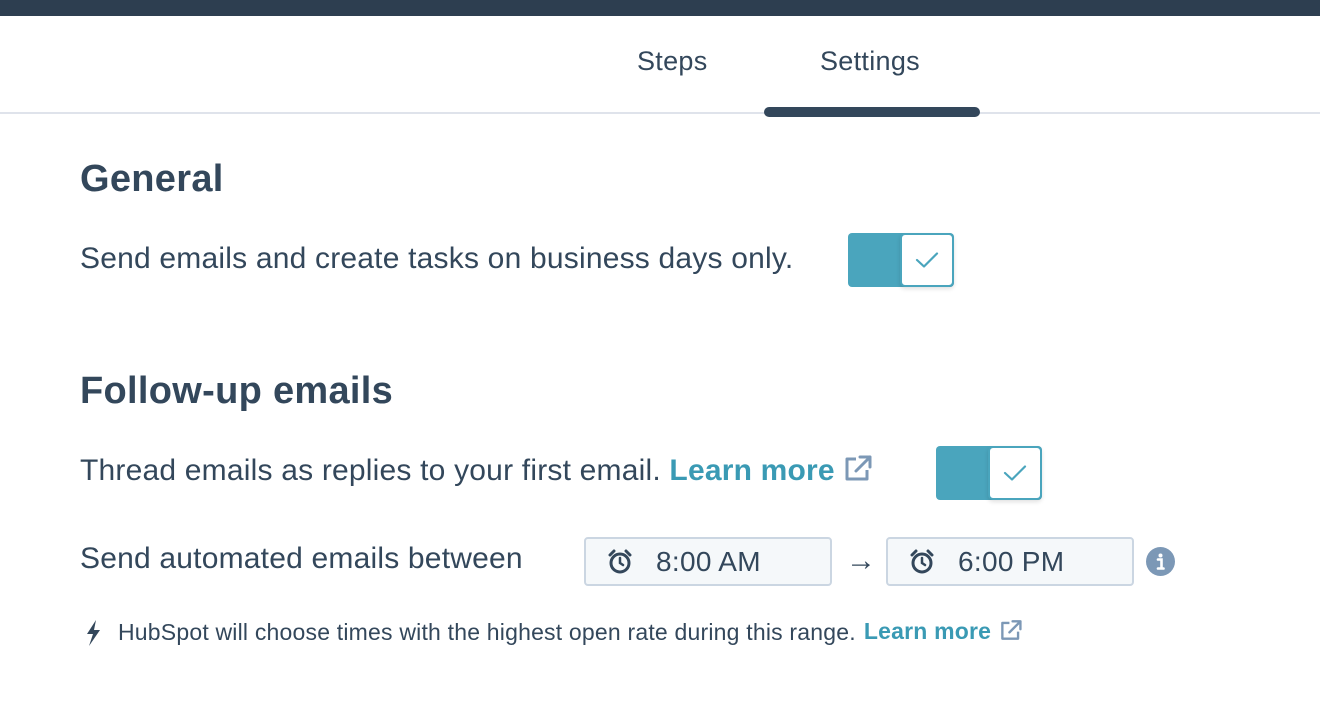  Describe the element at coordinates (861, 560) in the screenshot. I see `range-arrow: →` at that location.